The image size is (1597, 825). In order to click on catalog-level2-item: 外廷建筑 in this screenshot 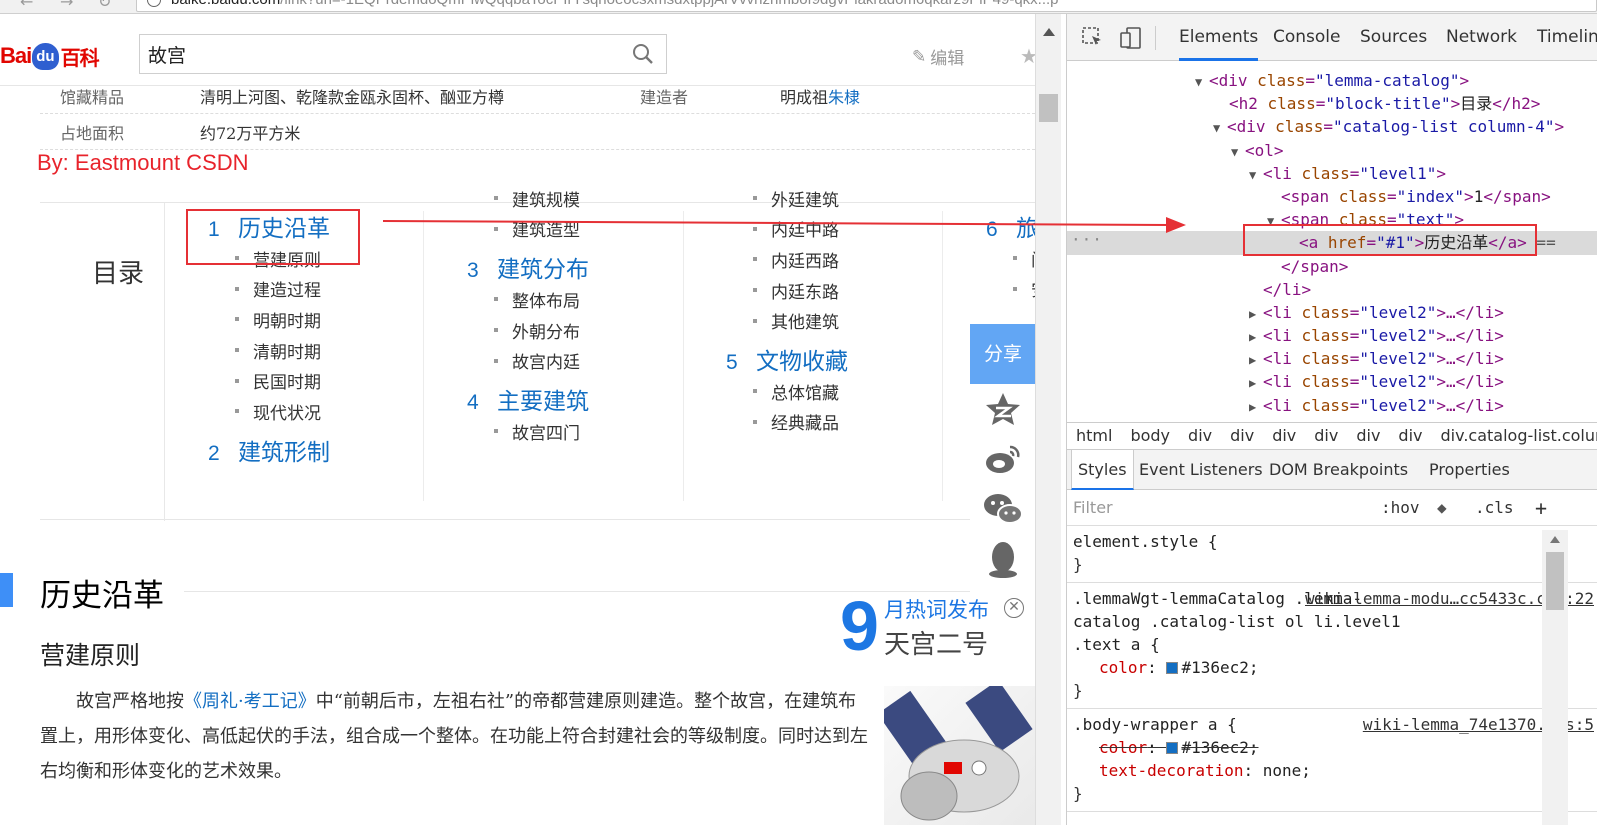, I will do `click(787, 198)`.